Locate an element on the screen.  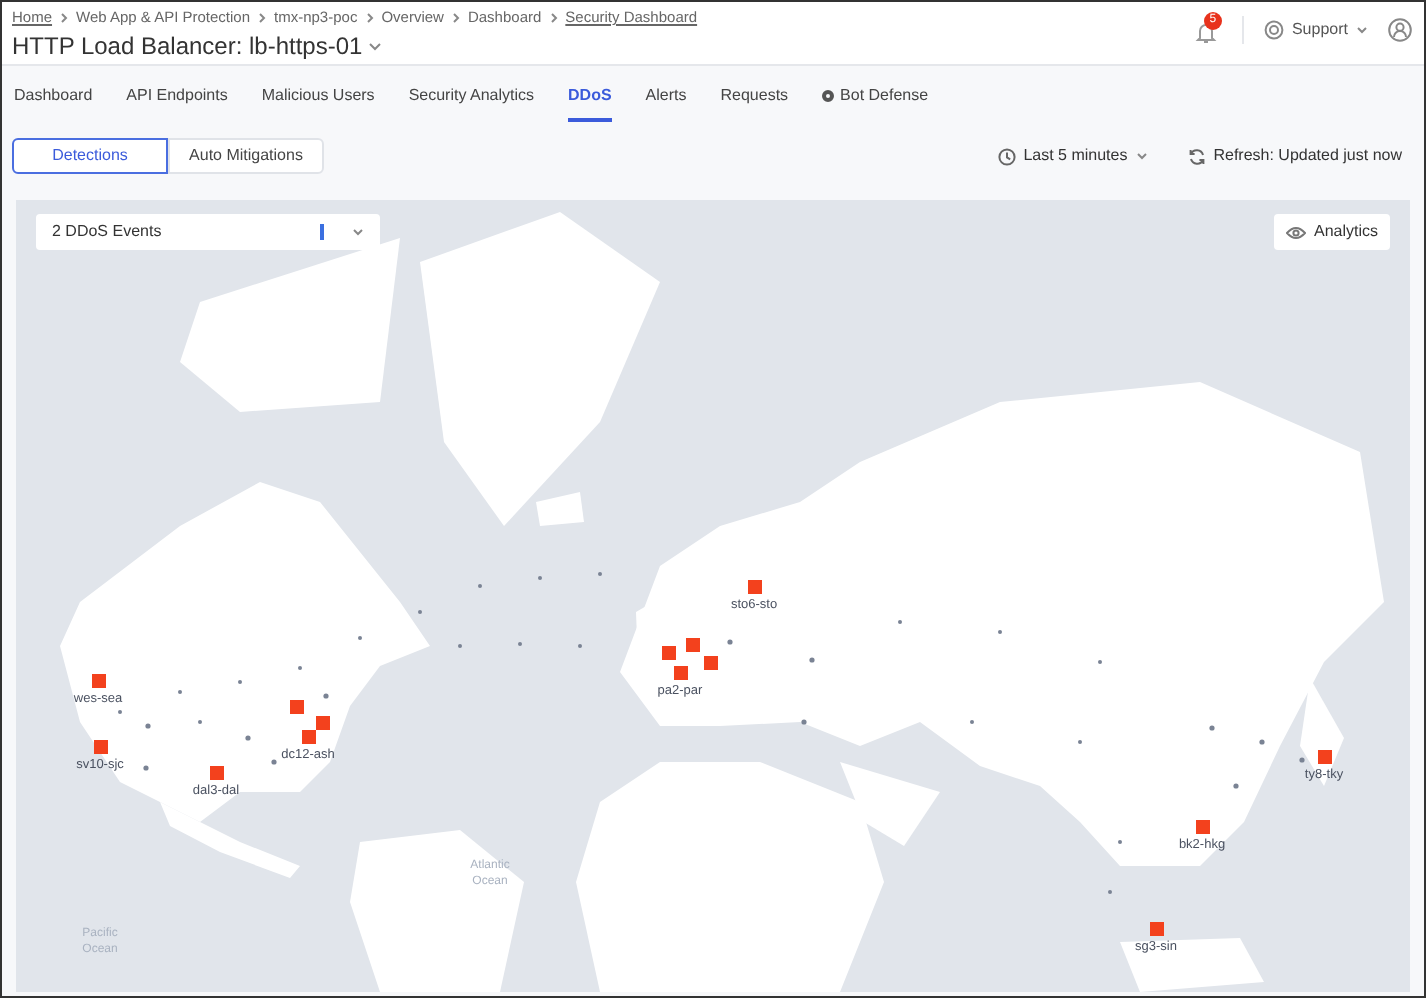
user-avatar-icon is located at coordinates (1400, 30).